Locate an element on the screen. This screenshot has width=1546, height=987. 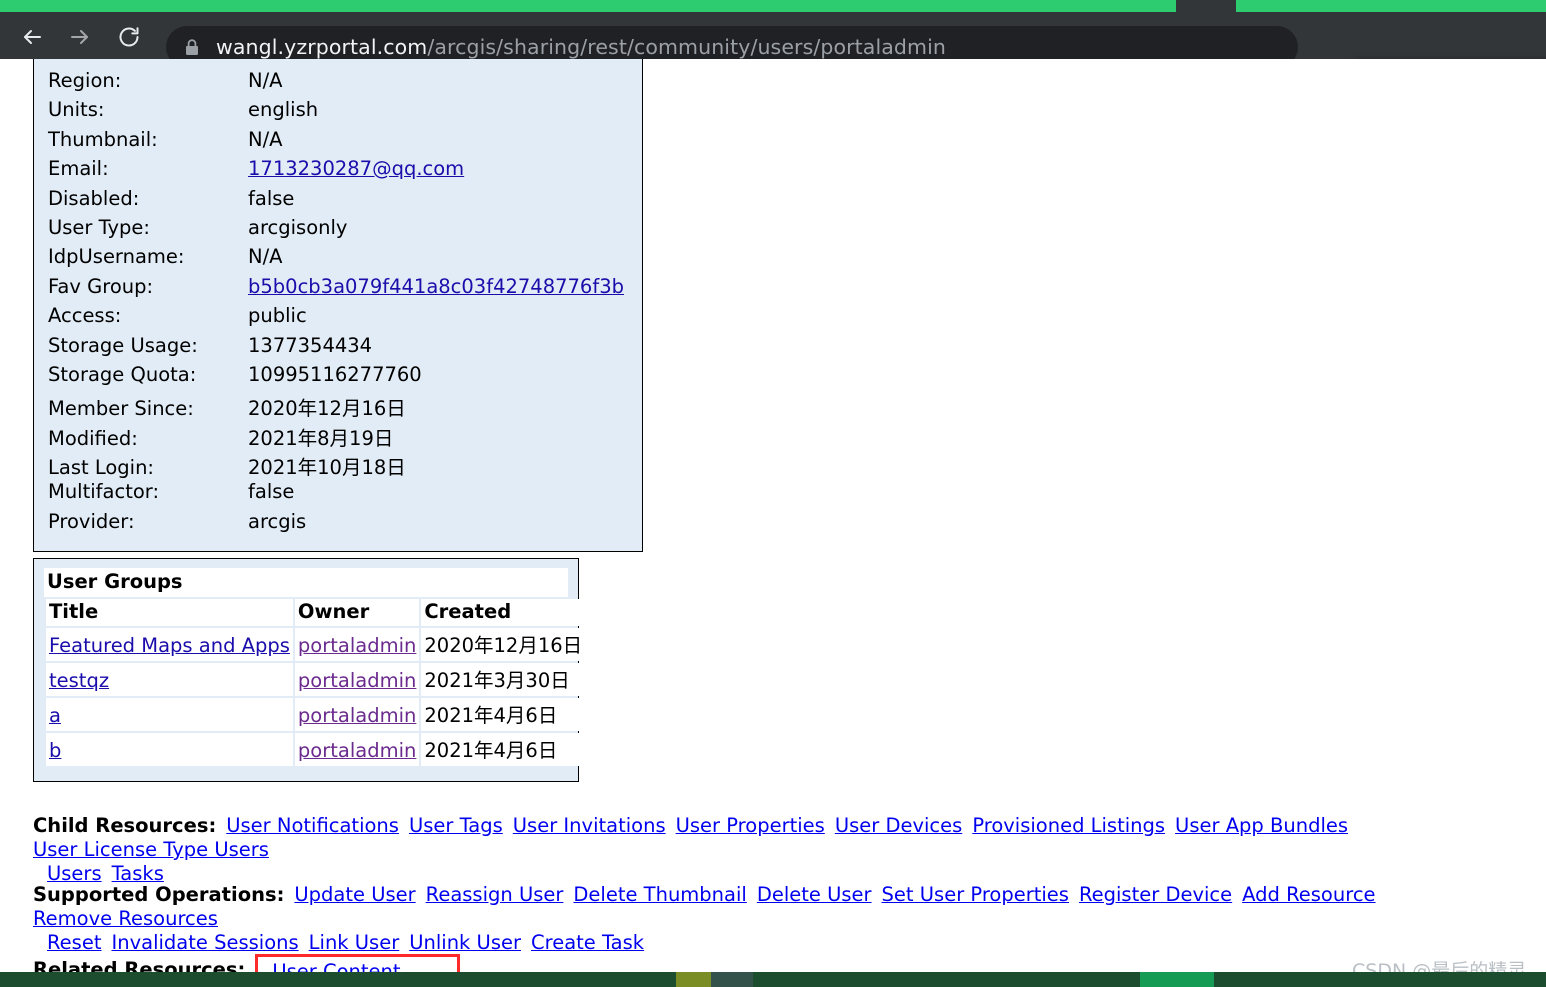
fav-group-link: b5b0cb3a079f441a8c03f42748776f3b is located at coordinates (436, 286).